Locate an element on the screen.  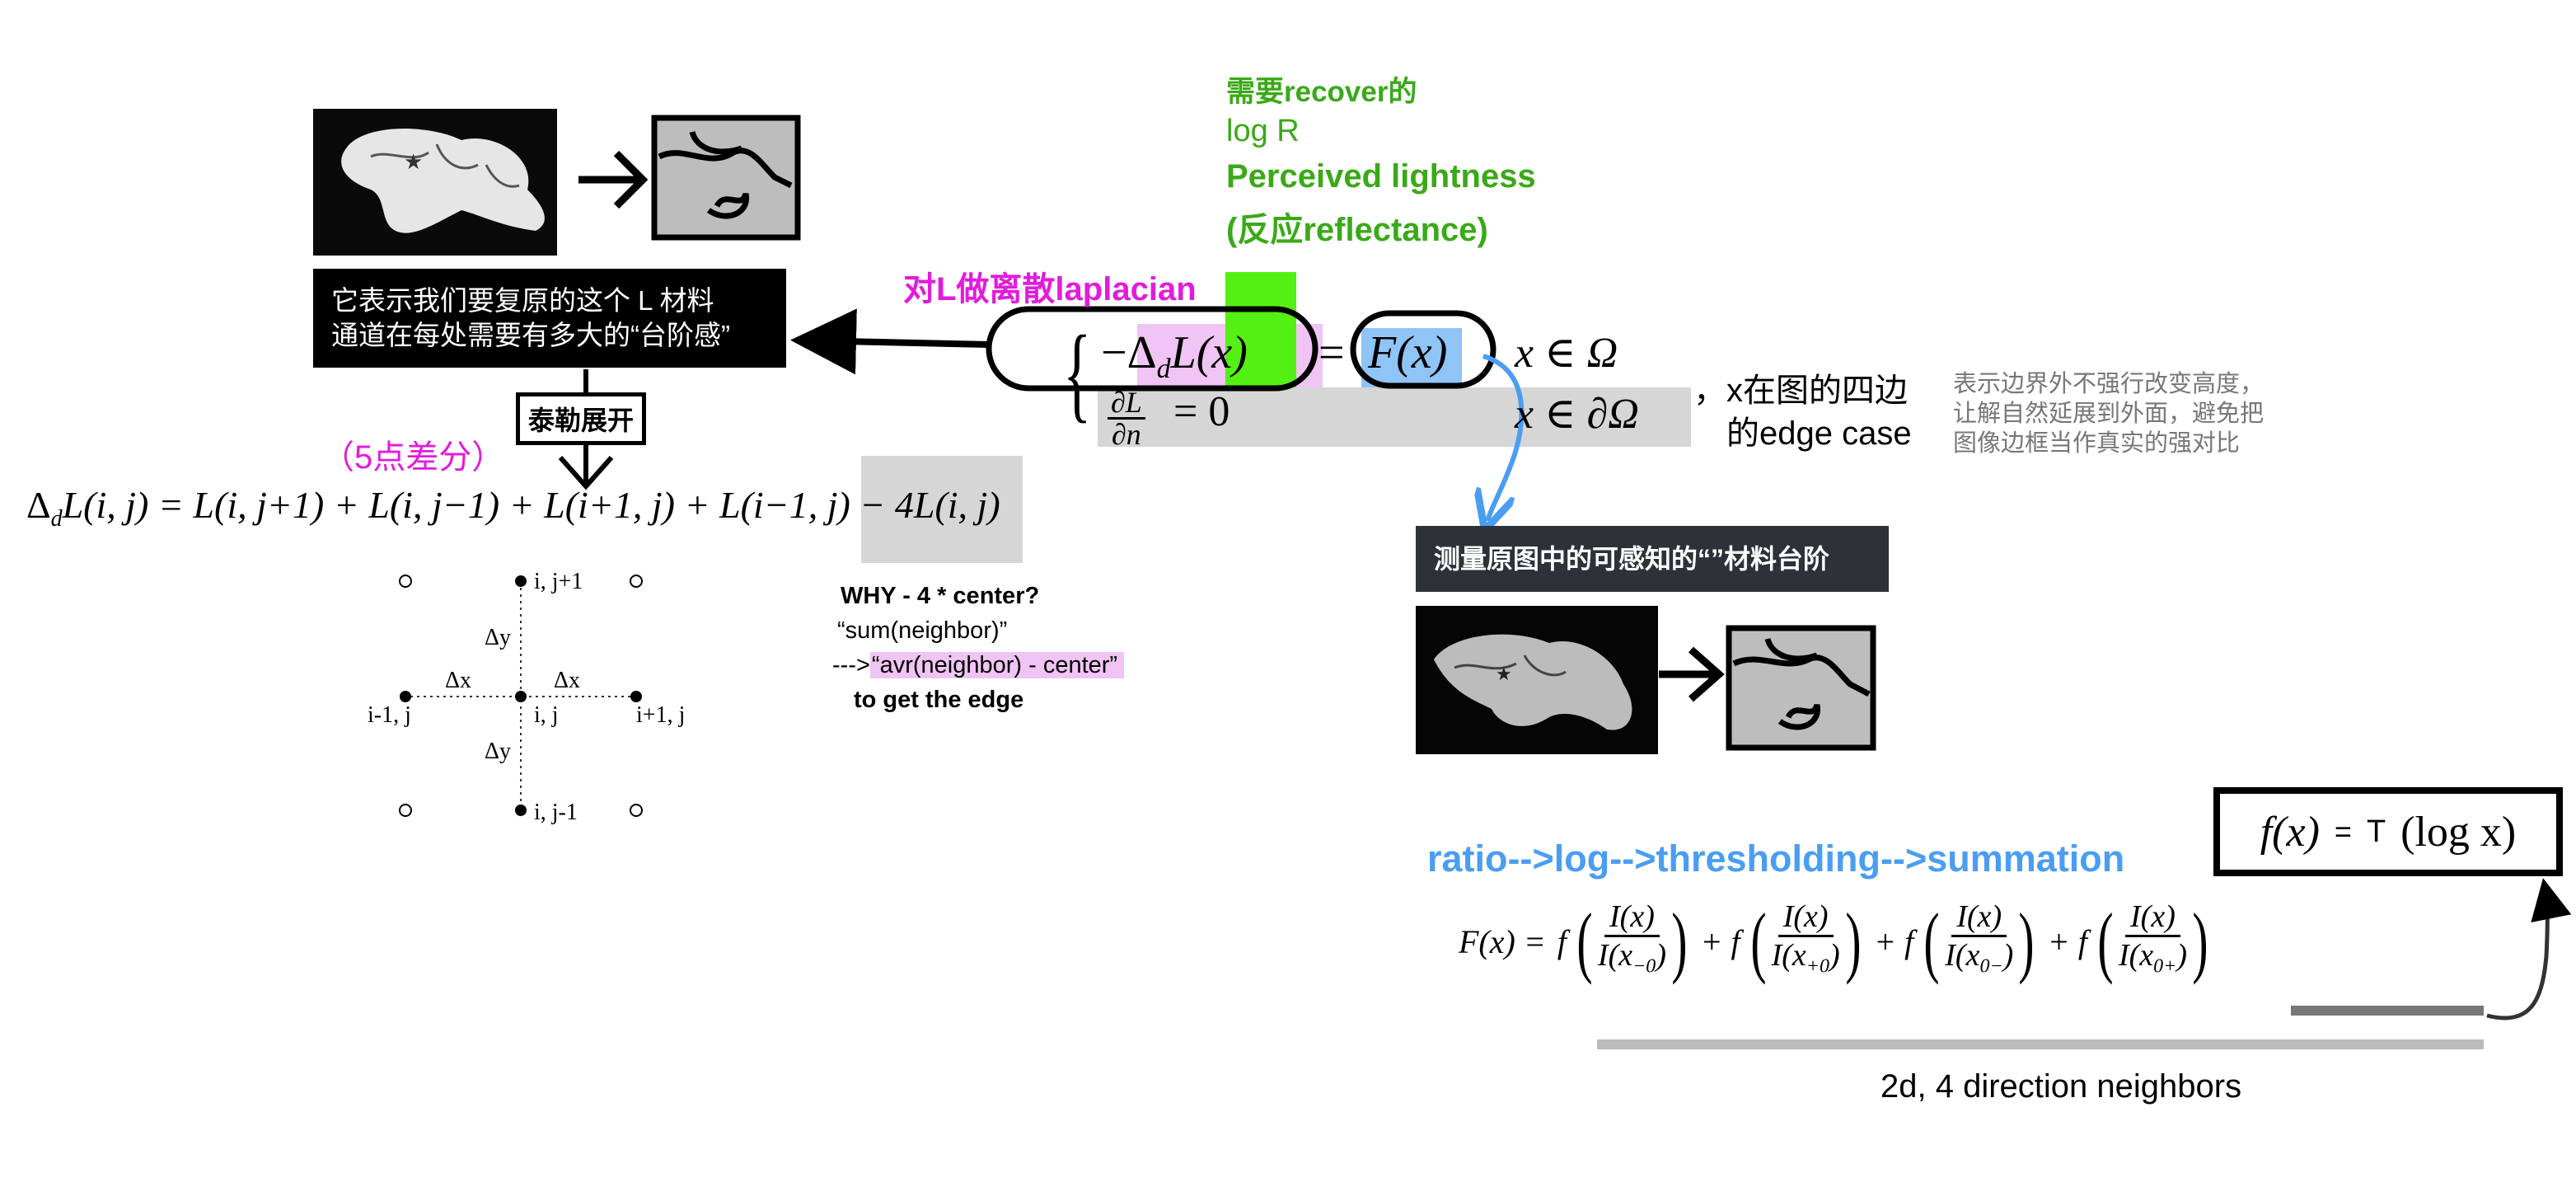
stencil-dy-top: Δy is located at coordinates (498, 637).